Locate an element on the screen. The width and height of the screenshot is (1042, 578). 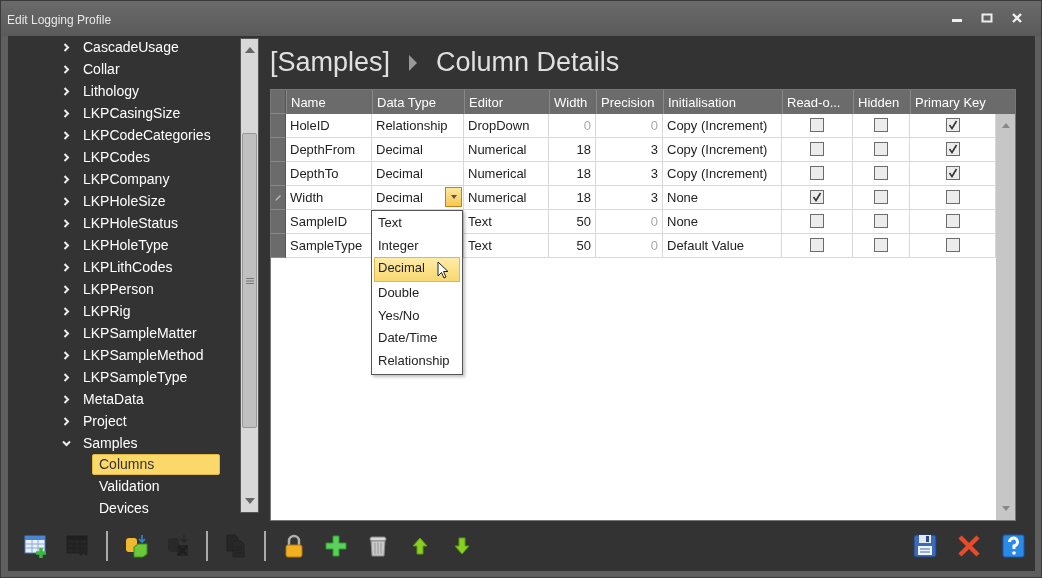
column-header: Editor is located at coordinates (506, 102).